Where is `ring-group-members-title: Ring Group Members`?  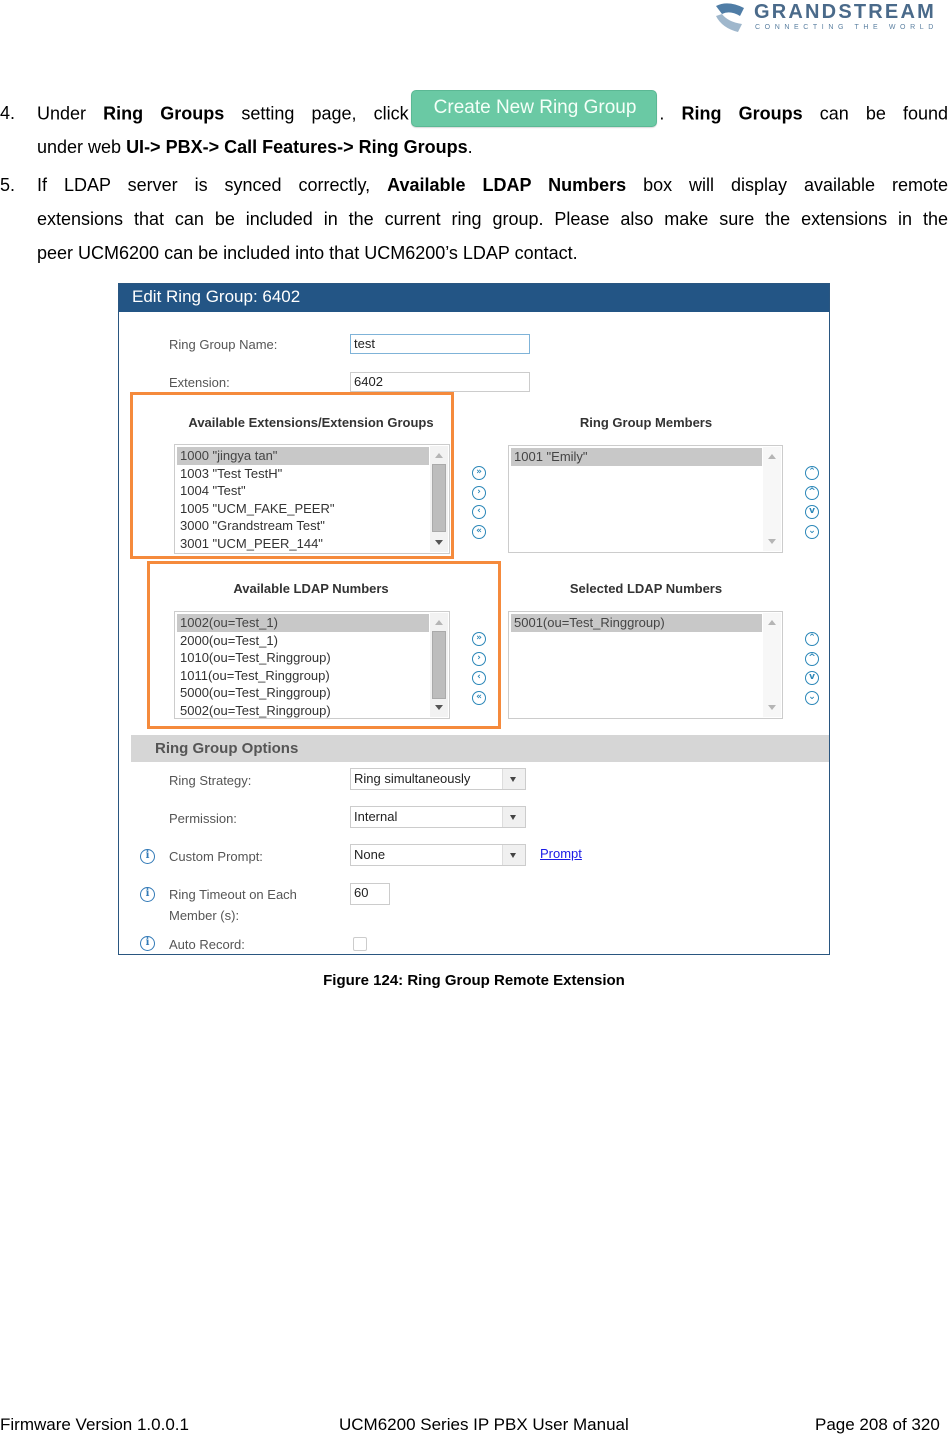 ring-group-members-title: Ring Group Members is located at coordinates (646, 422).